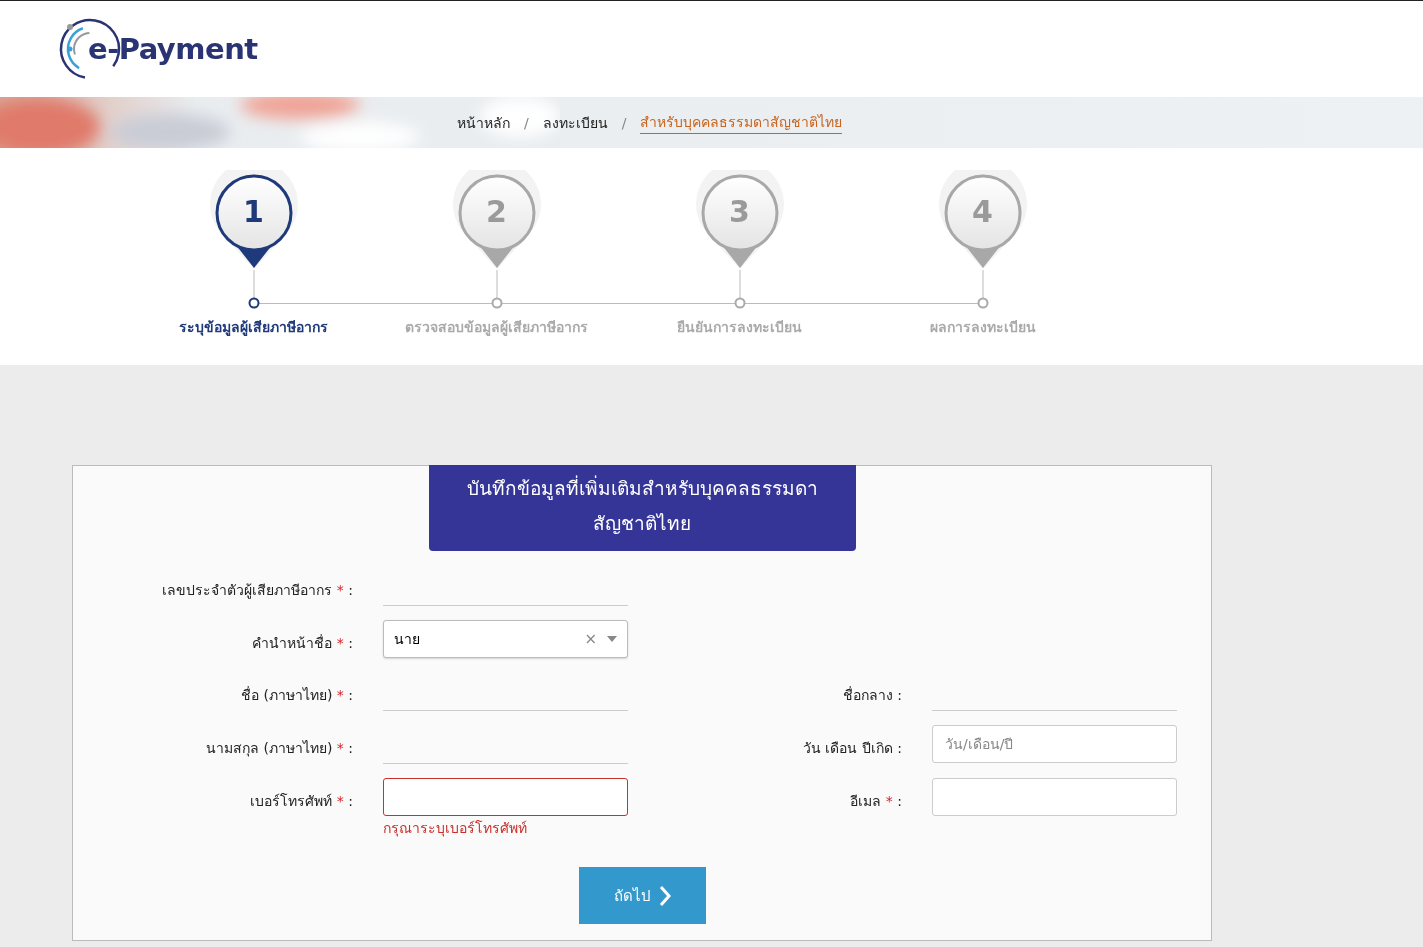 The height and width of the screenshot is (947, 1423). I want to click on step-number: 4, so click(982, 211).